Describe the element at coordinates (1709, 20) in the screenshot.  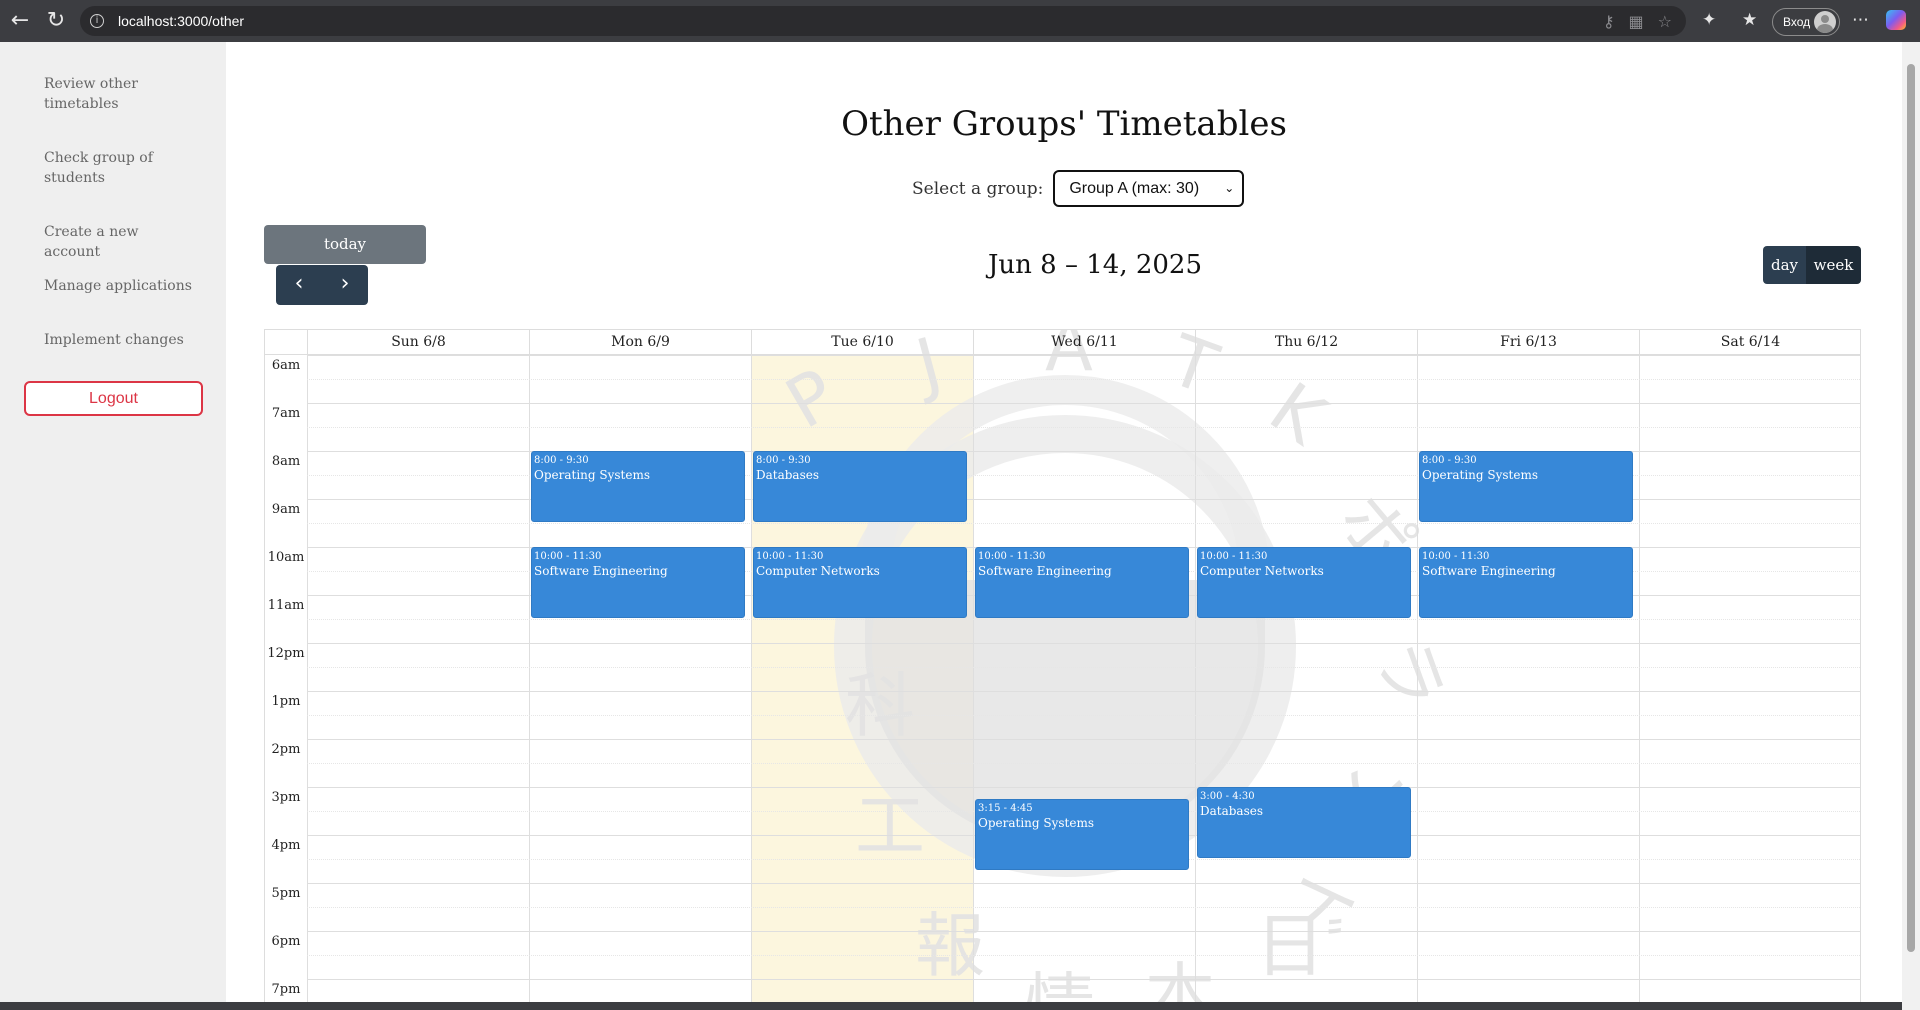
I see `extensions-icon: ✦` at that location.